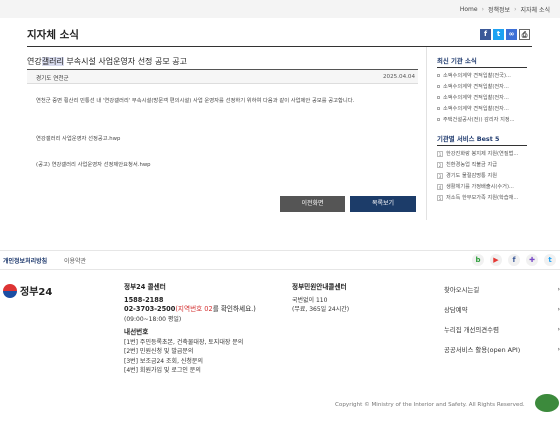  I want to click on footer-menu-item: 누리집 개선의견수렴 ›, so click(502, 329).